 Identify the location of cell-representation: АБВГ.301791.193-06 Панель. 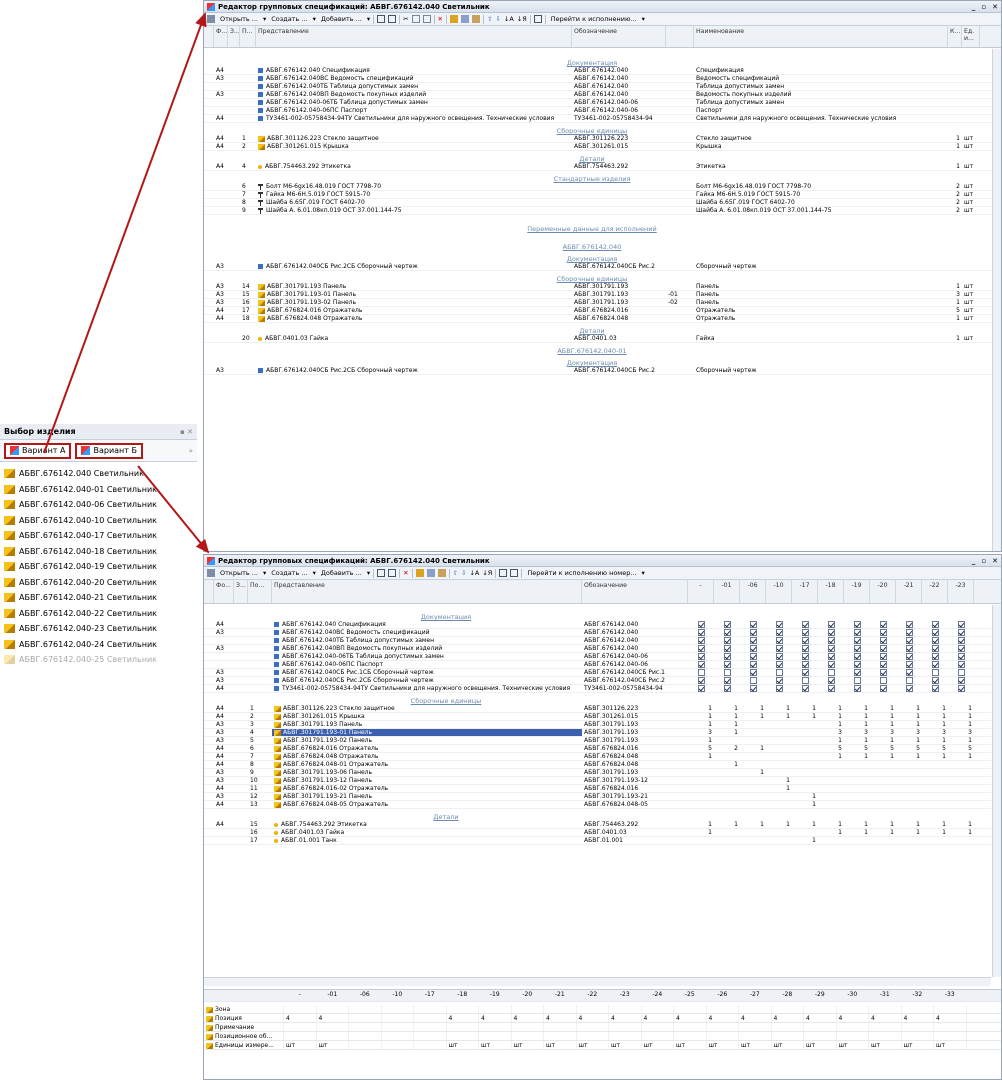
(427, 772).